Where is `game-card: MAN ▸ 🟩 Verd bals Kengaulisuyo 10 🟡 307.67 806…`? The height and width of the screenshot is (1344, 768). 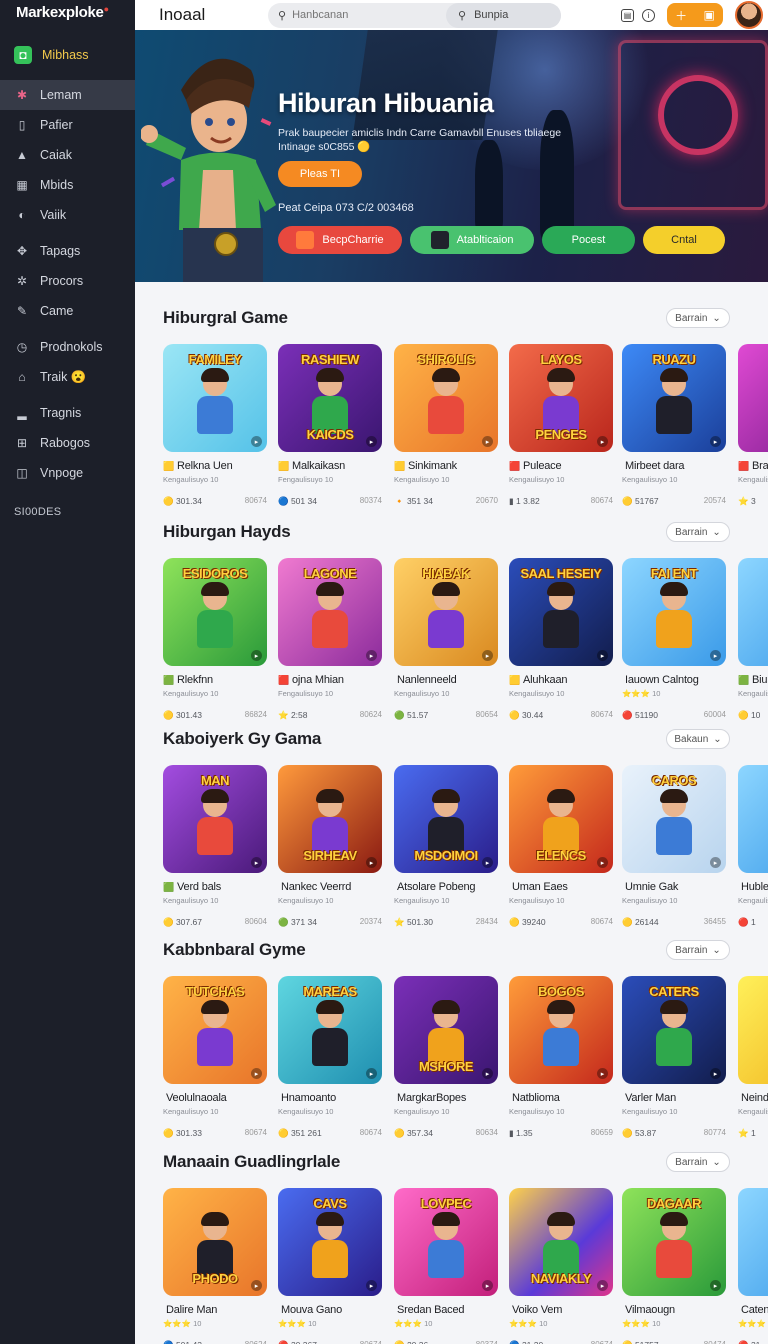
game-card: MAN ▸ 🟩 Verd bals Kengaulisuyo 10 🟡 307.67 806… is located at coordinates (215, 846).